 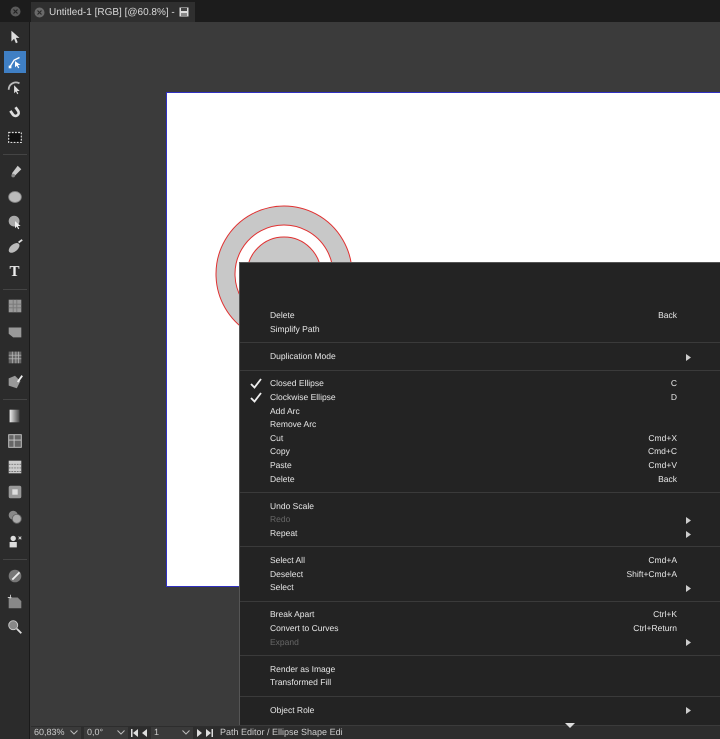 I want to click on tool-button: T, so click(x=15, y=272).